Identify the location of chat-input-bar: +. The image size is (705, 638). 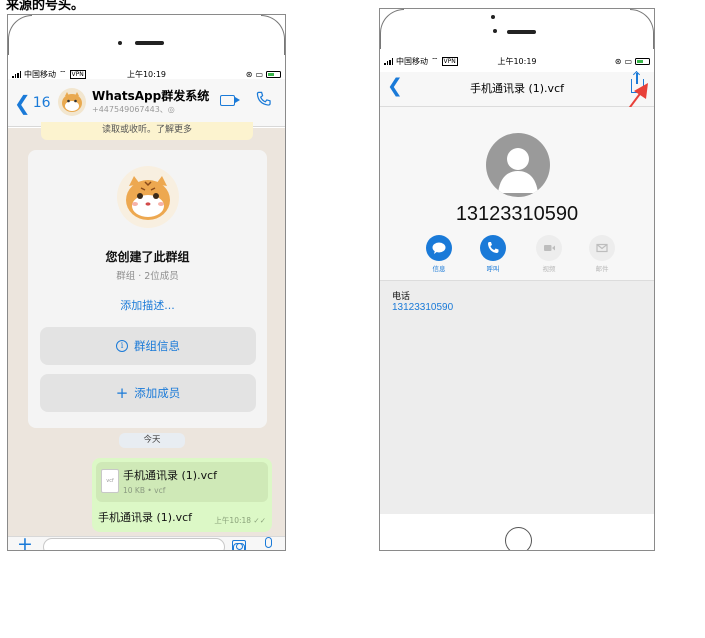
(146, 541).